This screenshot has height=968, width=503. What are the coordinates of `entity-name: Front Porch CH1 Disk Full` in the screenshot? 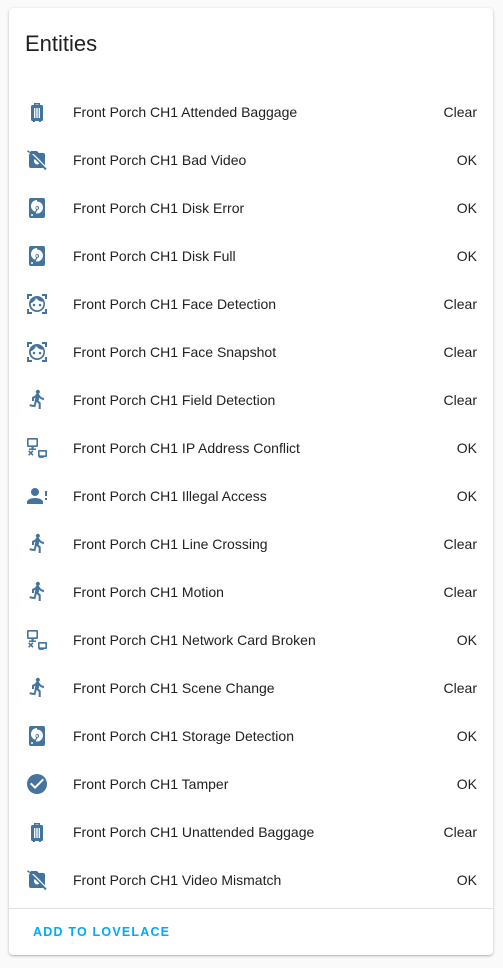 It's located at (154, 256).